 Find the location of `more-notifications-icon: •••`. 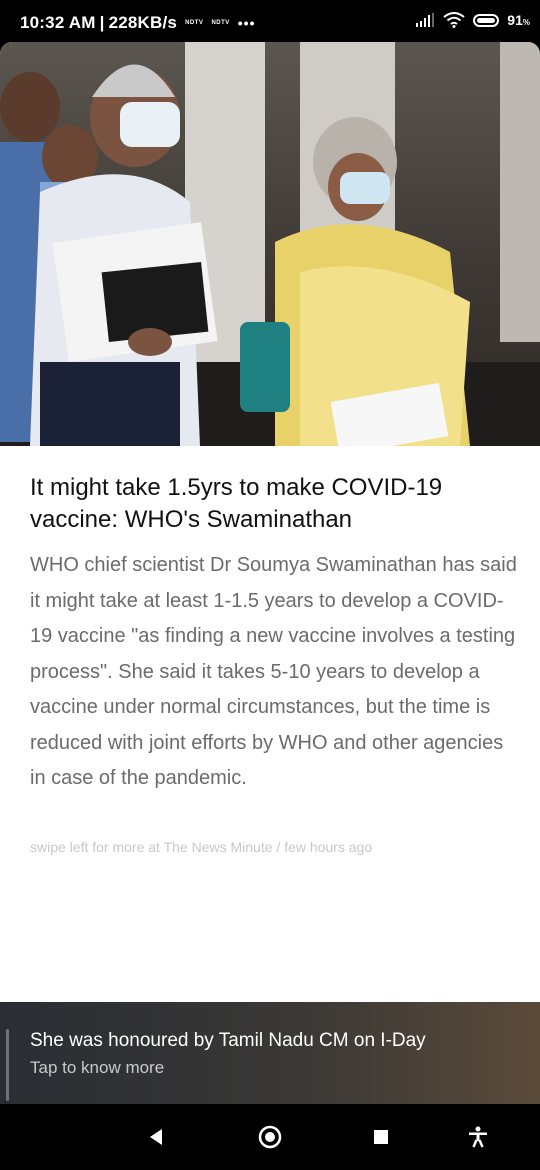

more-notifications-icon: ••• is located at coordinates (246, 23).